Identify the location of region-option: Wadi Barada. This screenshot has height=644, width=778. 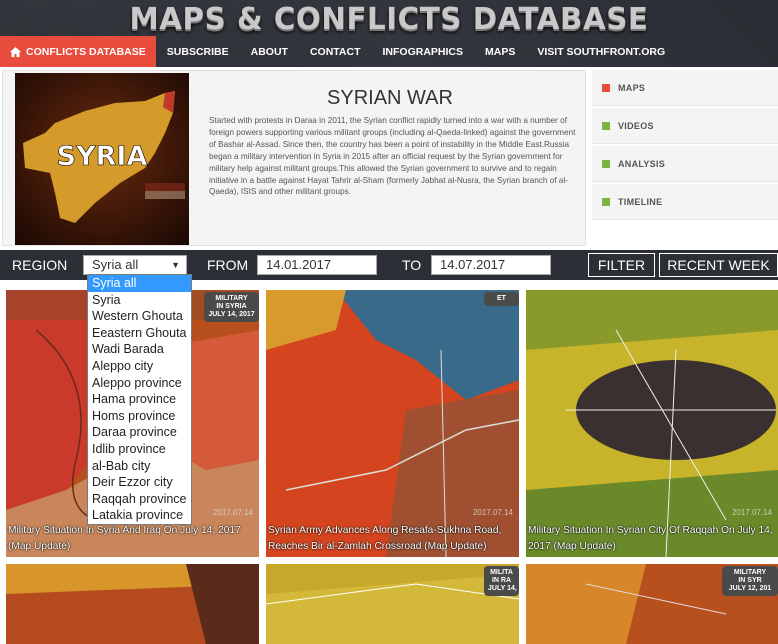
(139, 349).